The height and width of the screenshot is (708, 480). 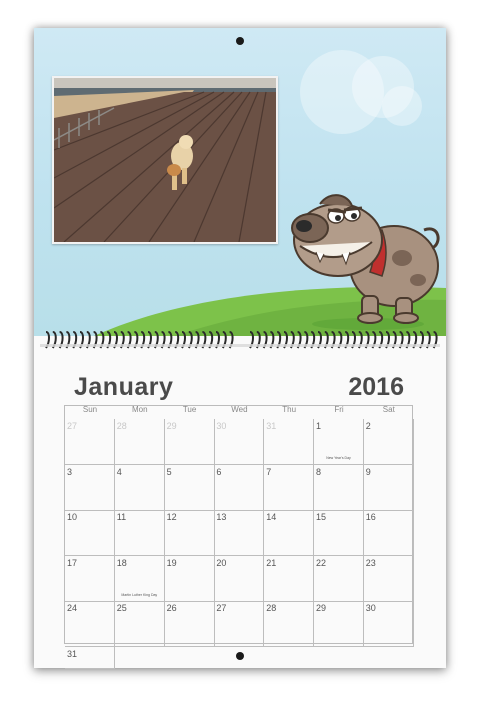 What do you see at coordinates (90, 624) in the screenshot?
I see `day-cell: 24` at bounding box center [90, 624].